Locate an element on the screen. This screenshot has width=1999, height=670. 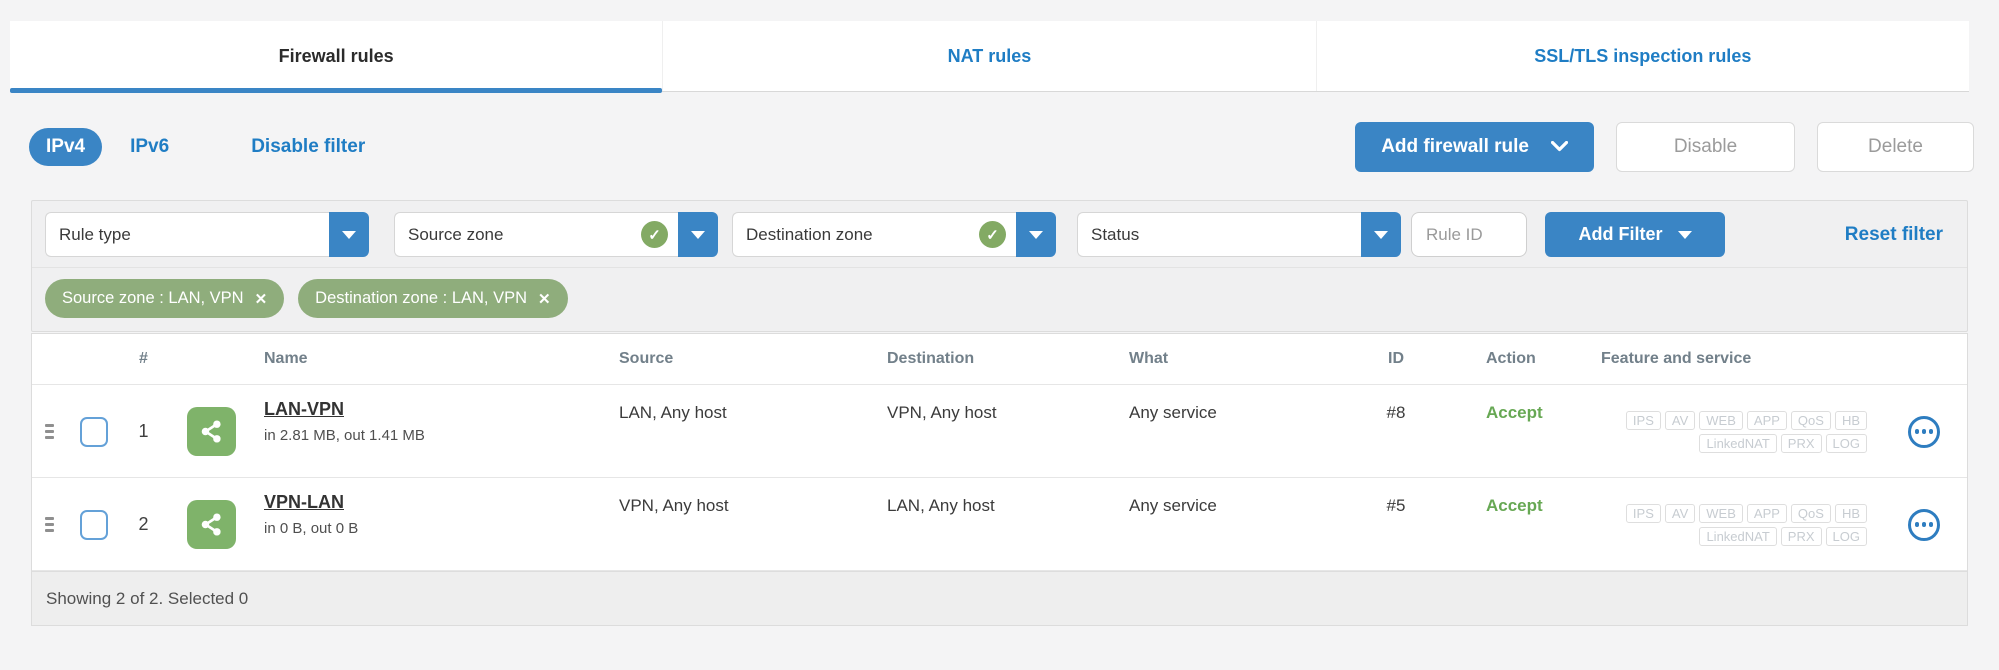
source-zone-label: Source zone is located at coordinates (456, 234).